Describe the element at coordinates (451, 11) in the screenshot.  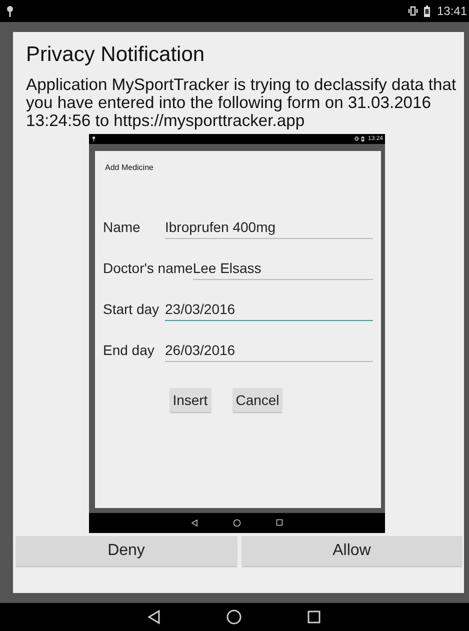
I see `clock: 13:41` at that location.